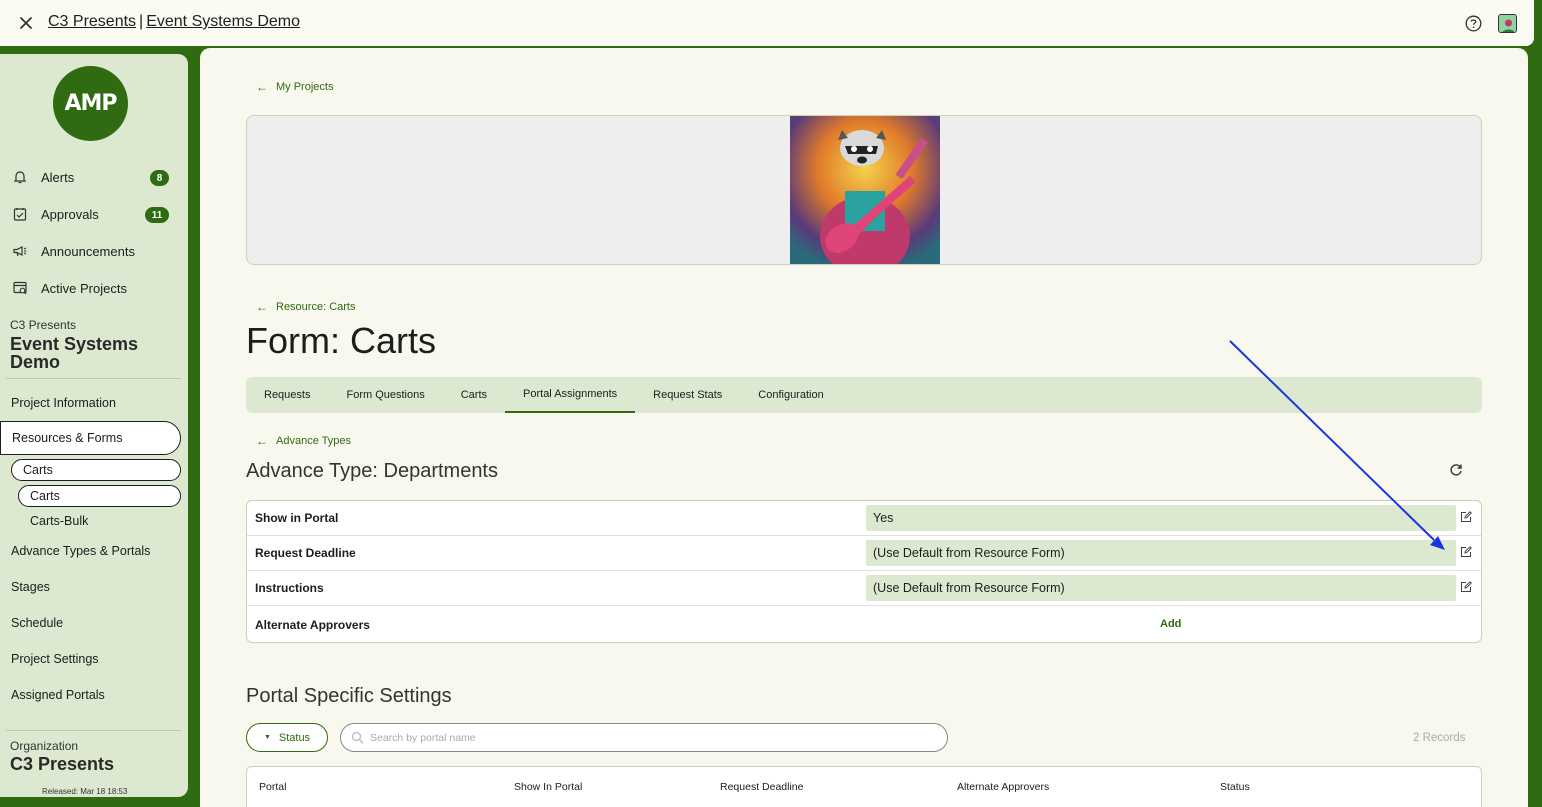  I want to click on sidebar-item-resources-forms-label: Resources & Forms, so click(67, 438).